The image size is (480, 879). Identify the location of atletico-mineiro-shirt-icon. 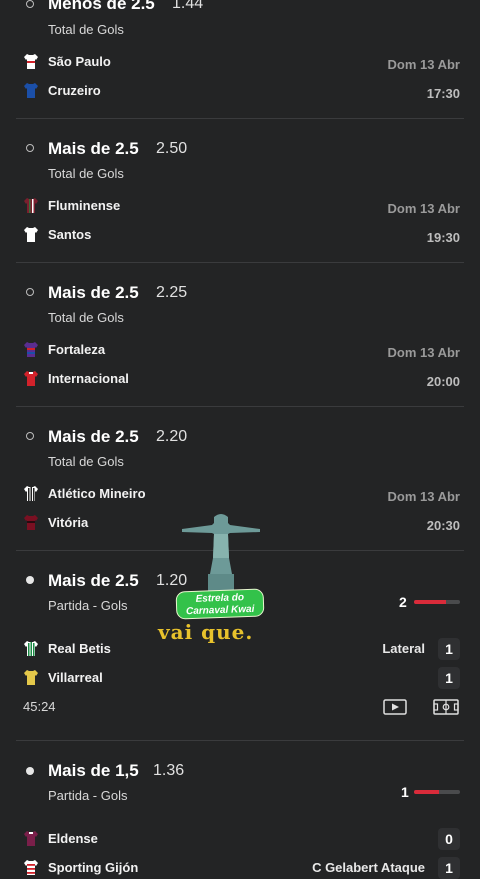
(31, 493).